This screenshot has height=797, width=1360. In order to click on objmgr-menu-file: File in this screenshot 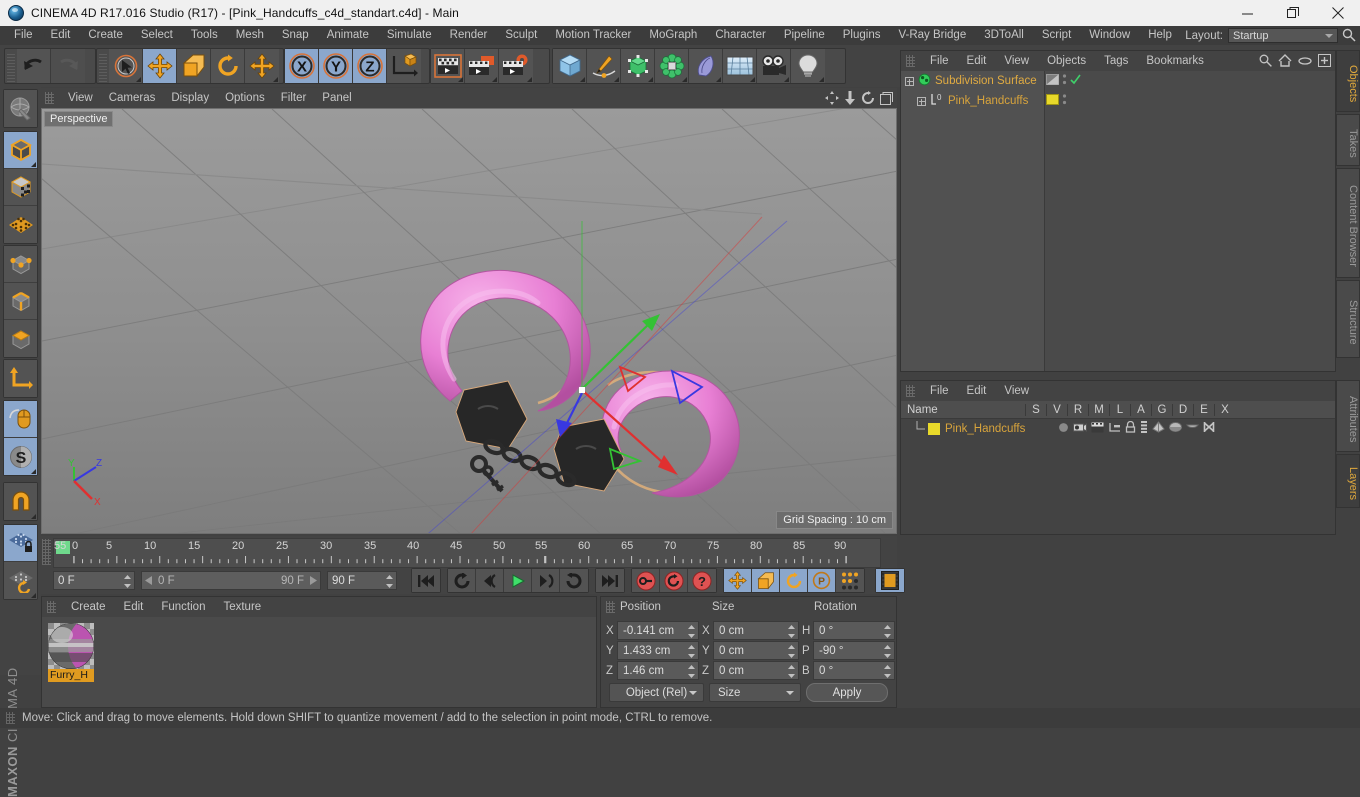, I will do `click(939, 61)`.